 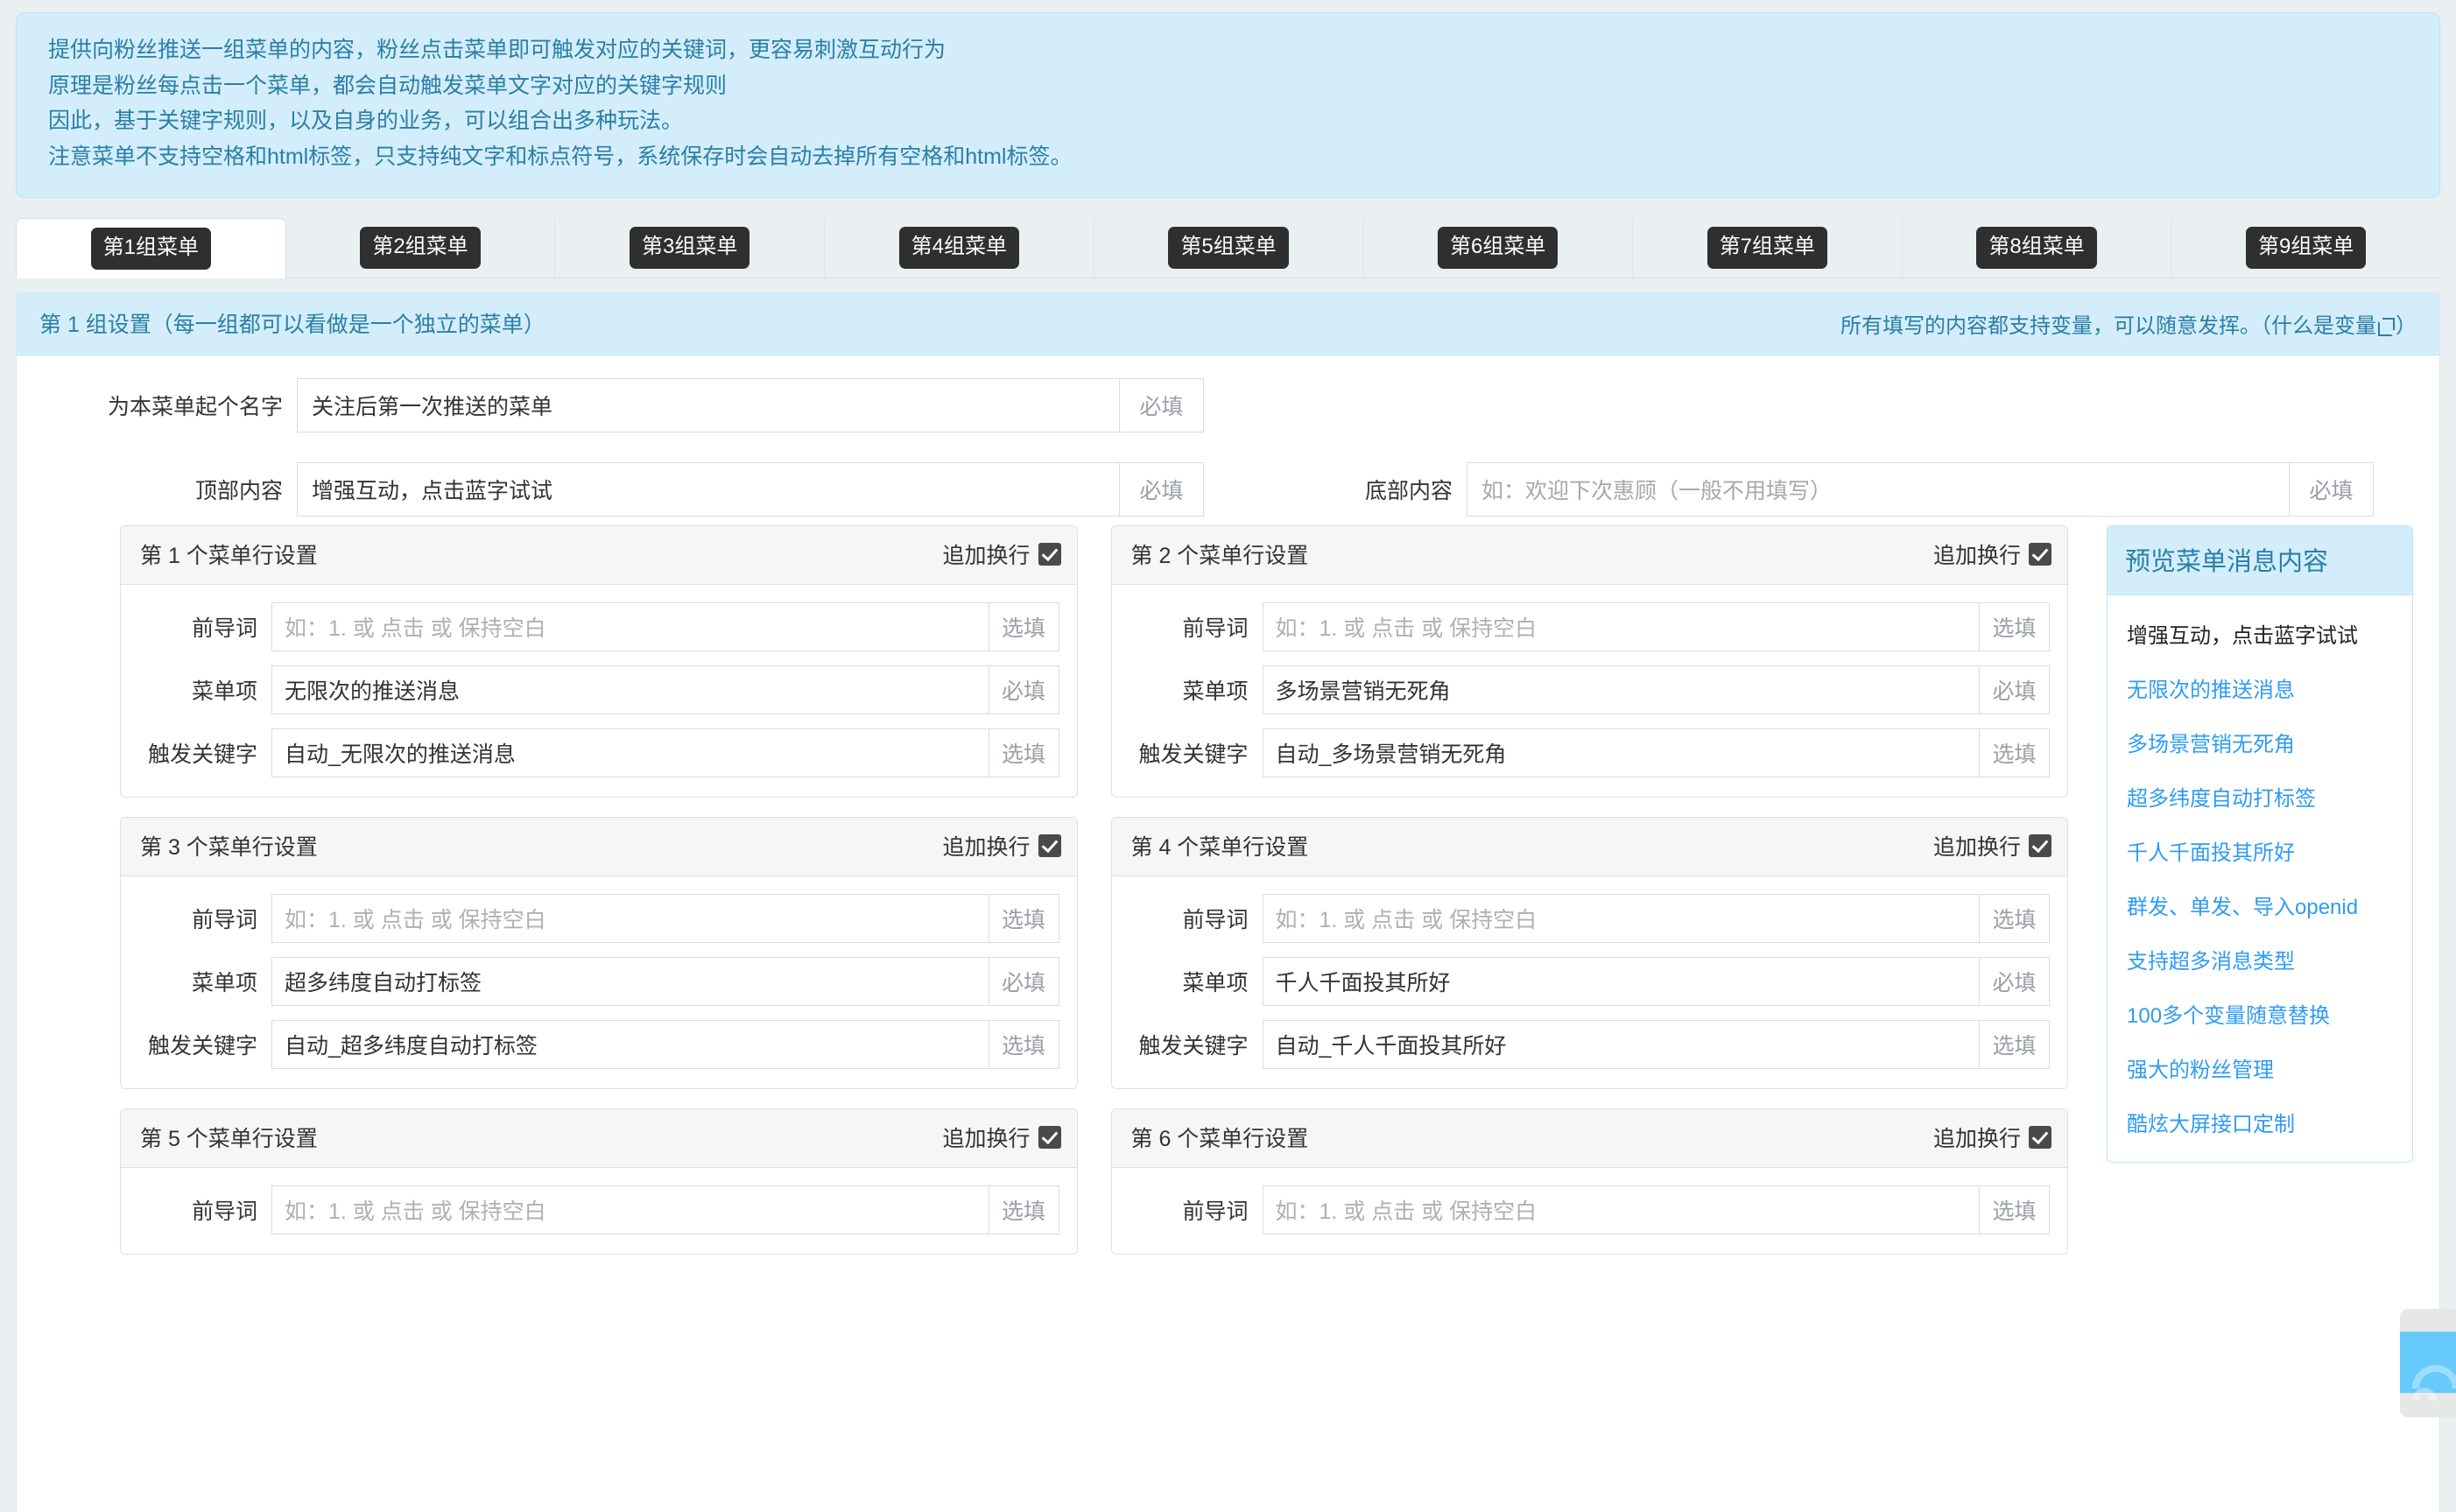 I want to click on menu-row-3-keyword-input: 自动_超多纬度自动打标签, so click(x=630, y=1045).